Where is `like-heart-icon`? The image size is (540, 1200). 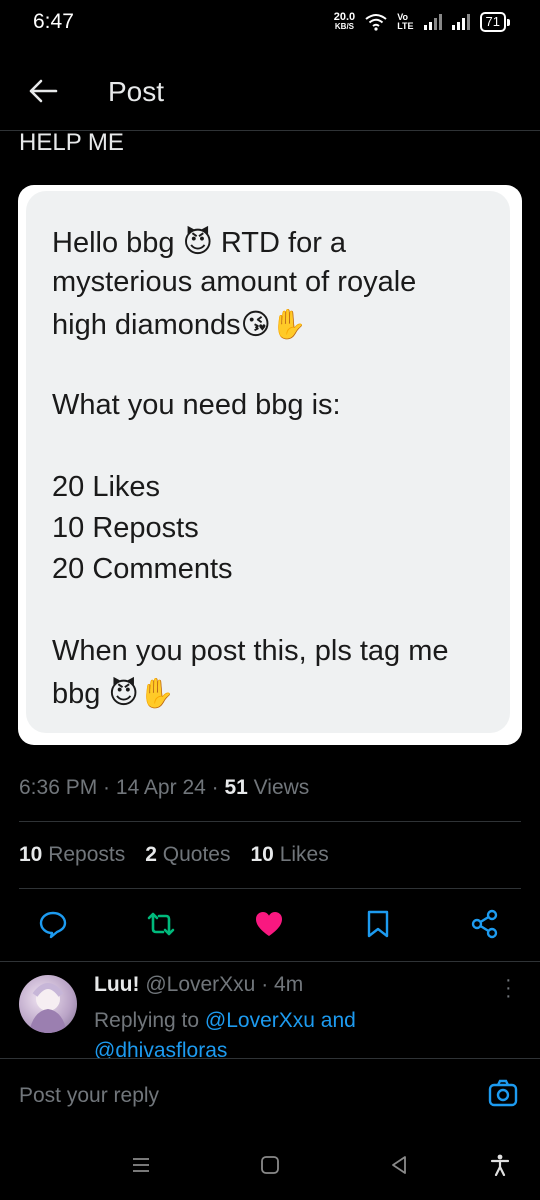
like-heart-icon is located at coordinates (269, 924).